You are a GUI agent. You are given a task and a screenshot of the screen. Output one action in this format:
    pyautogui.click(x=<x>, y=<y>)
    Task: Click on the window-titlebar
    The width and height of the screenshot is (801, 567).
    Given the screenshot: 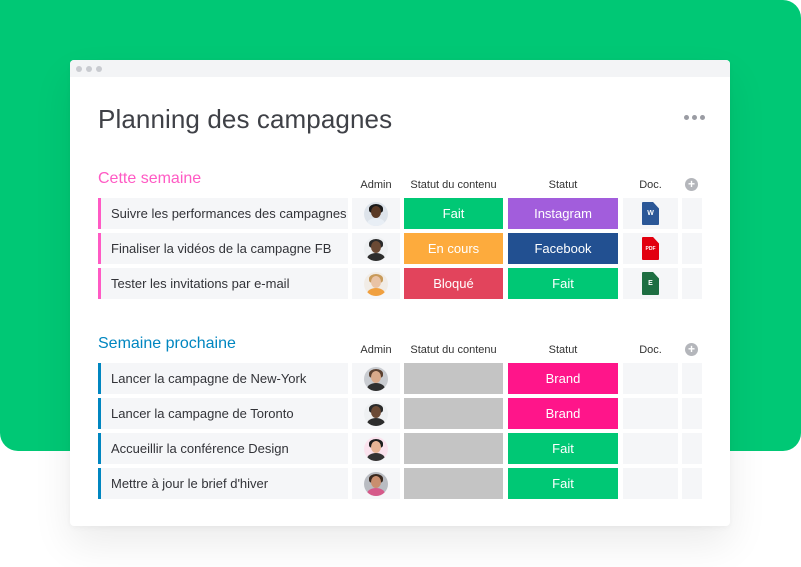 What is the action you would take?
    pyautogui.click(x=400, y=68)
    